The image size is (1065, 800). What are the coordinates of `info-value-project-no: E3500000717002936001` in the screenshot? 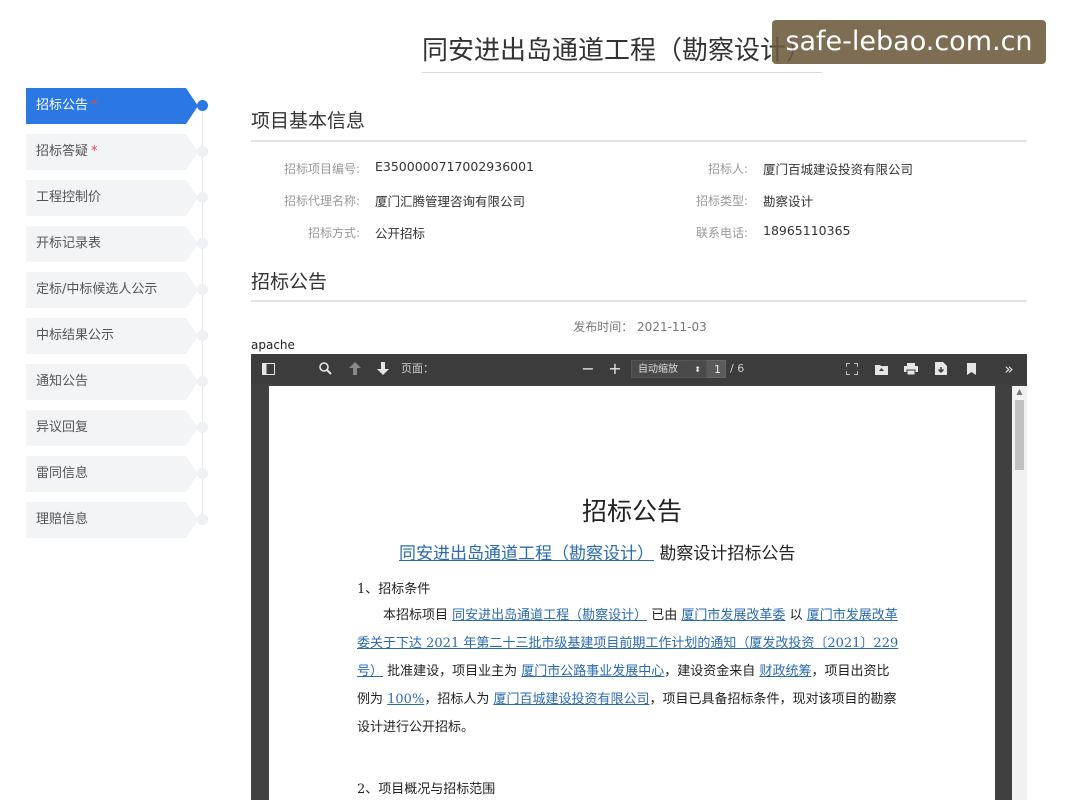 It's located at (455, 166).